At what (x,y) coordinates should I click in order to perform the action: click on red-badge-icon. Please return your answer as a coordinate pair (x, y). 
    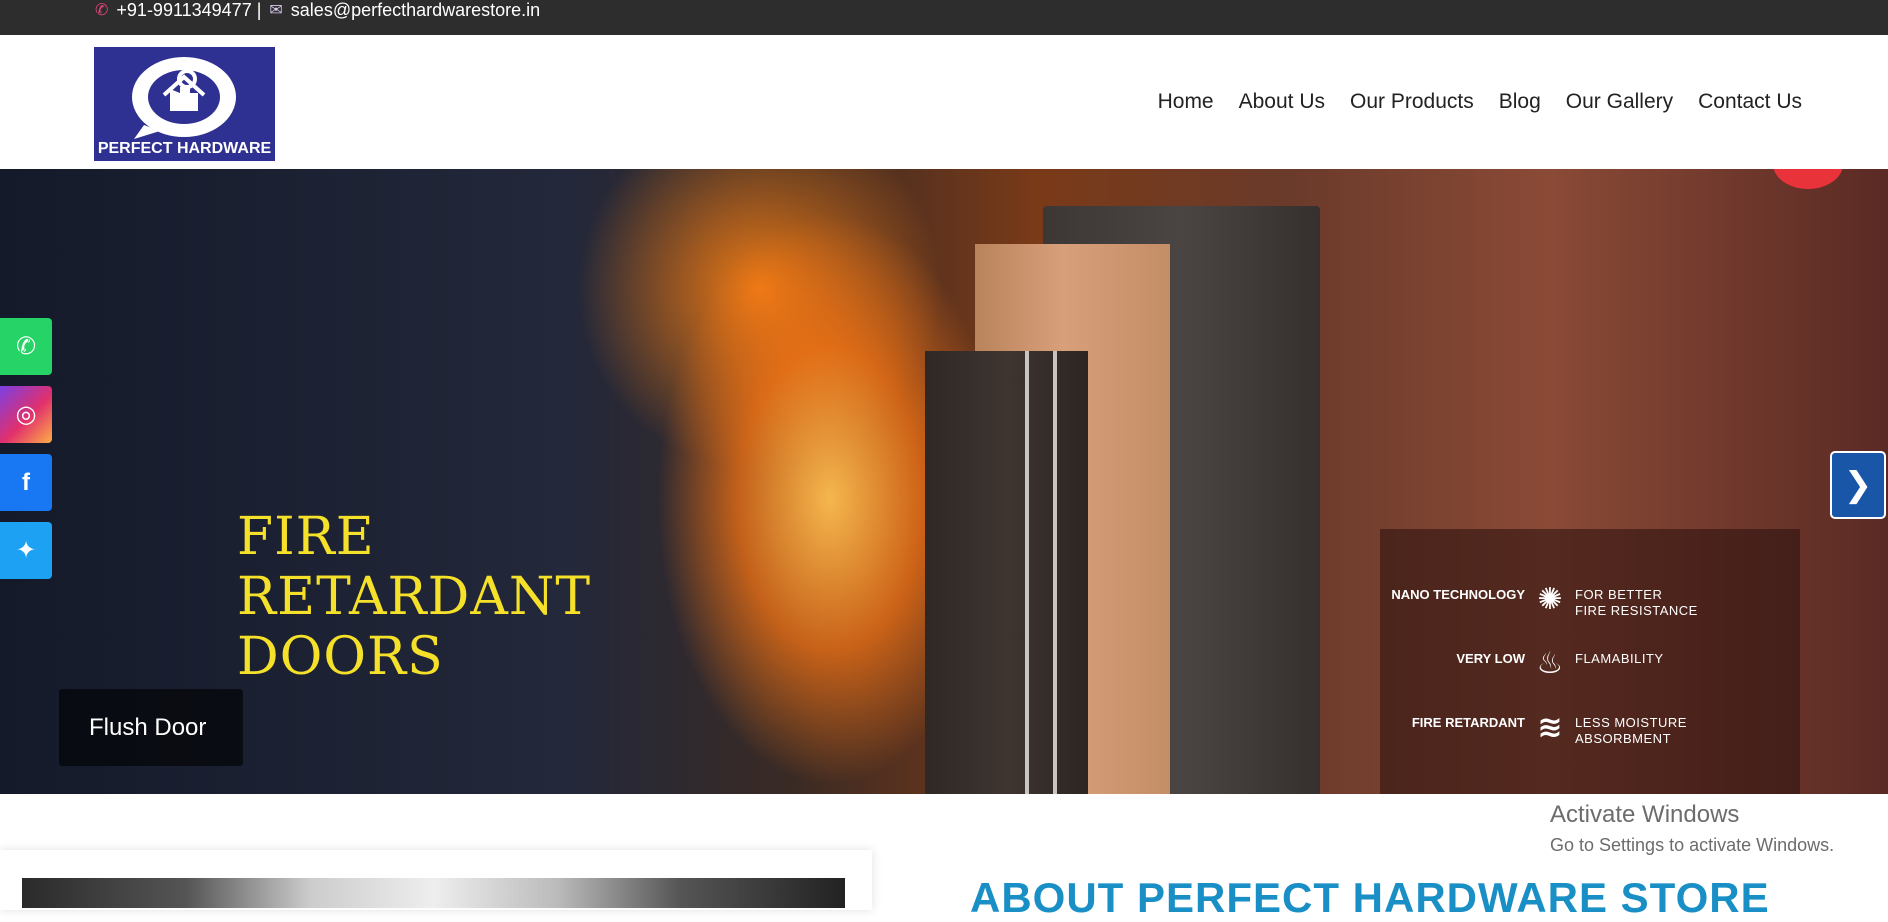
    Looking at the image, I should click on (1808, 179).